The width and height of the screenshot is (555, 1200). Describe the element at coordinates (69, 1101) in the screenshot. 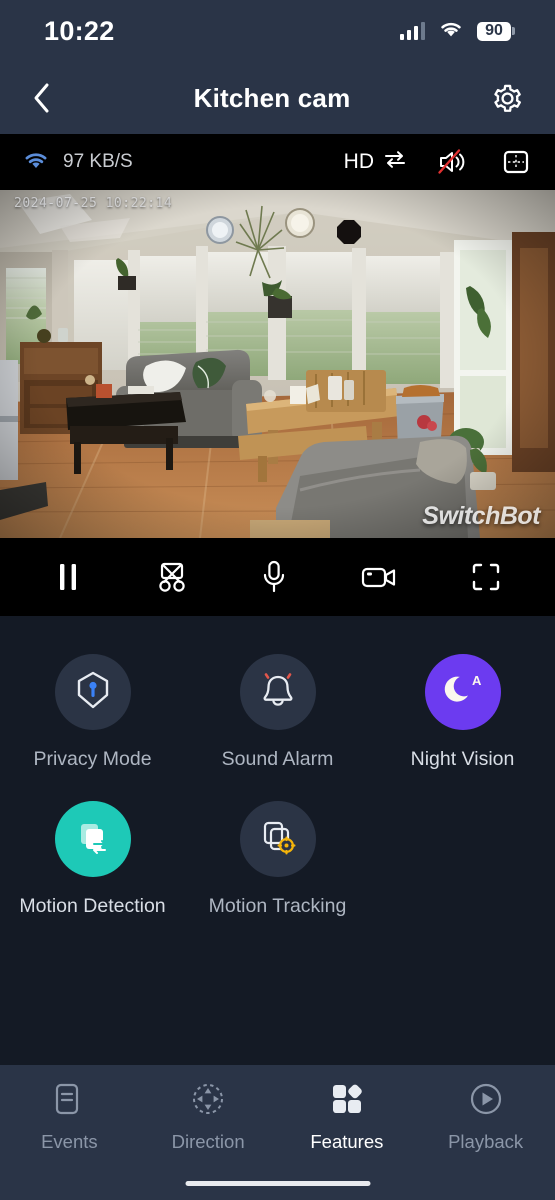

I see `document-icon` at that location.